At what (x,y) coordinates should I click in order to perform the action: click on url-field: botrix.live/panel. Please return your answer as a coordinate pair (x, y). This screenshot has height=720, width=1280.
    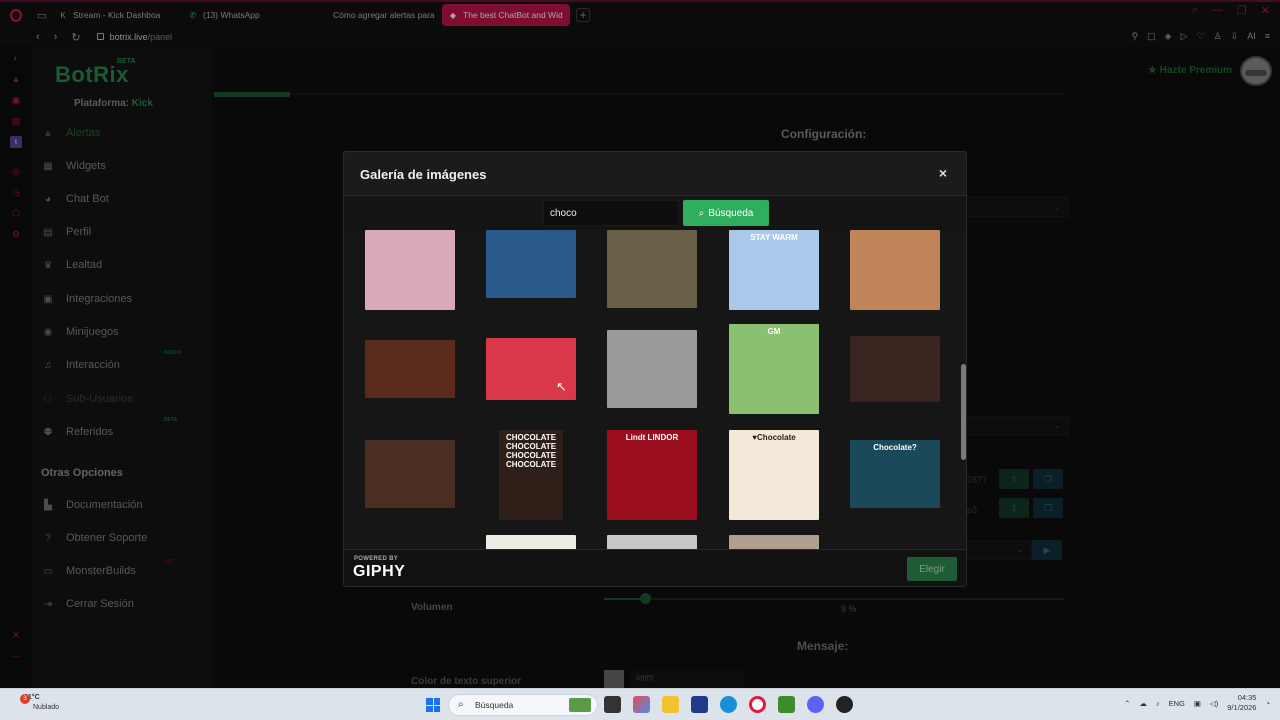
    Looking at the image, I should click on (134, 37).